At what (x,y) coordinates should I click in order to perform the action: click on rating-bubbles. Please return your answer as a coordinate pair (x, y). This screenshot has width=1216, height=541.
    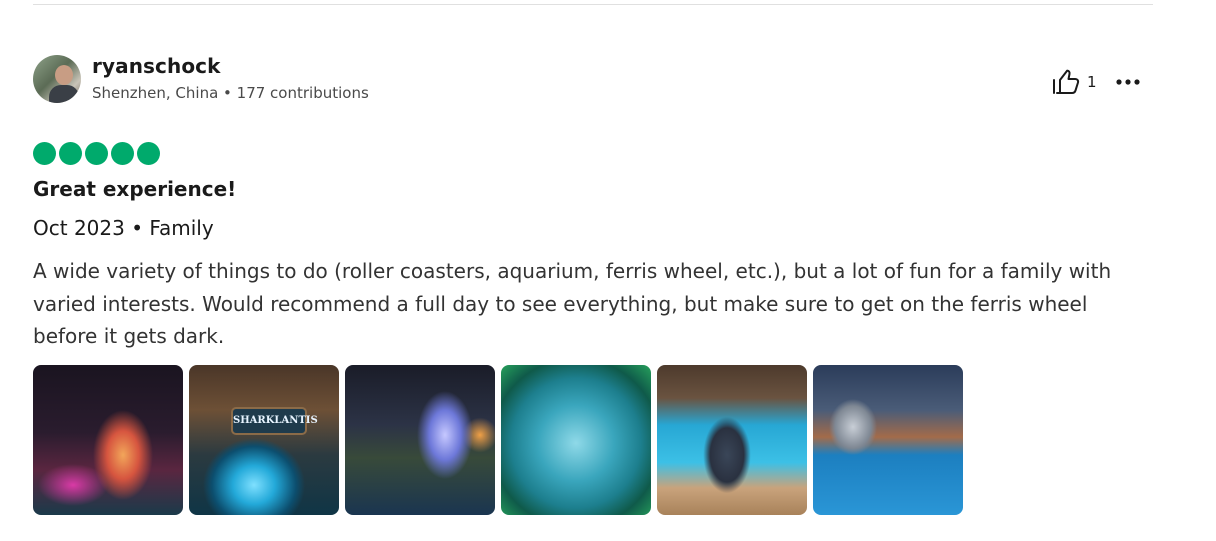
    Looking at the image, I should click on (96, 153).